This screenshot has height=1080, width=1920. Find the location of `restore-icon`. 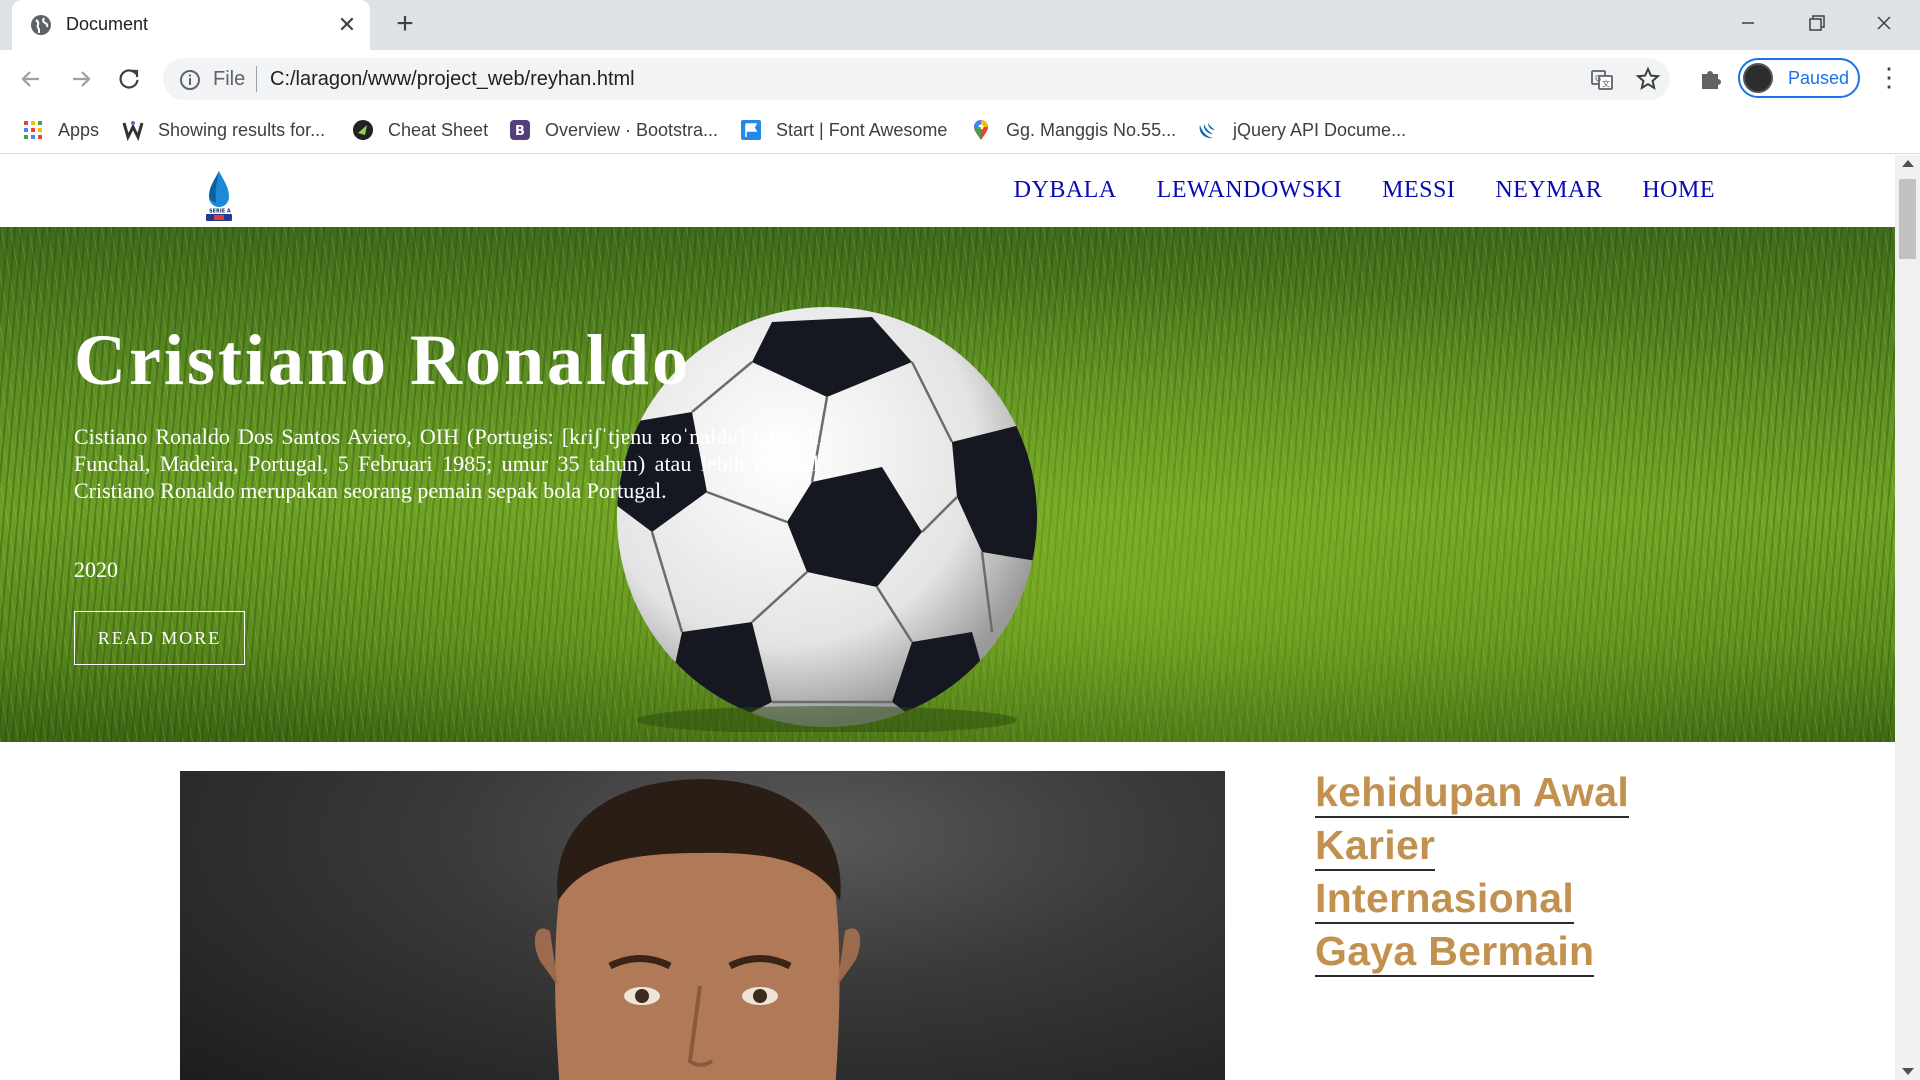

restore-icon is located at coordinates (1816, 23).